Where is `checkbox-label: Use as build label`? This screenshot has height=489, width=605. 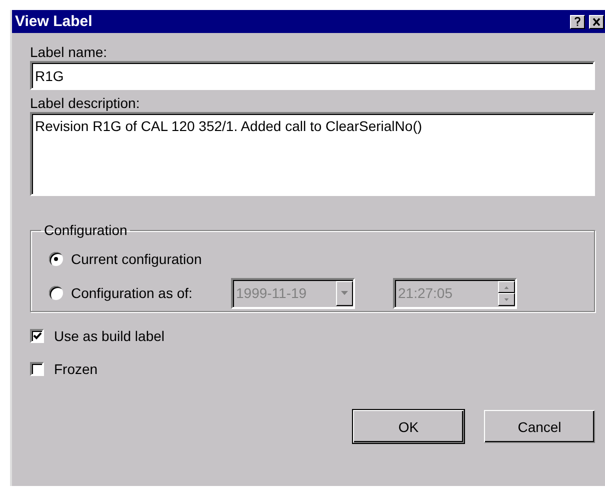 checkbox-label: Use as build label is located at coordinates (109, 336).